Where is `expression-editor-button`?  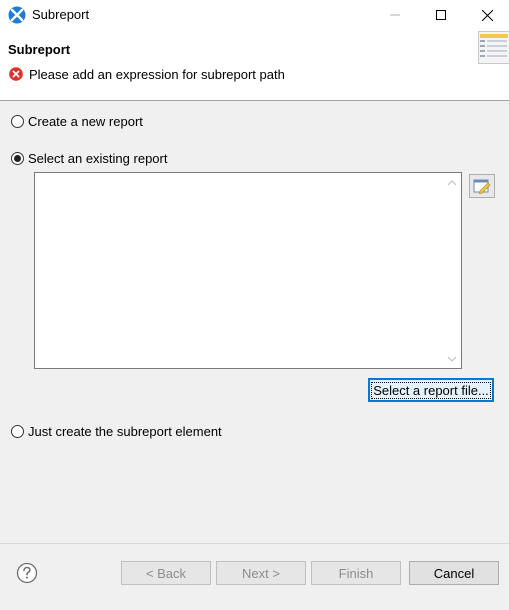 expression-editor-button is located at coordinates (482, 186).